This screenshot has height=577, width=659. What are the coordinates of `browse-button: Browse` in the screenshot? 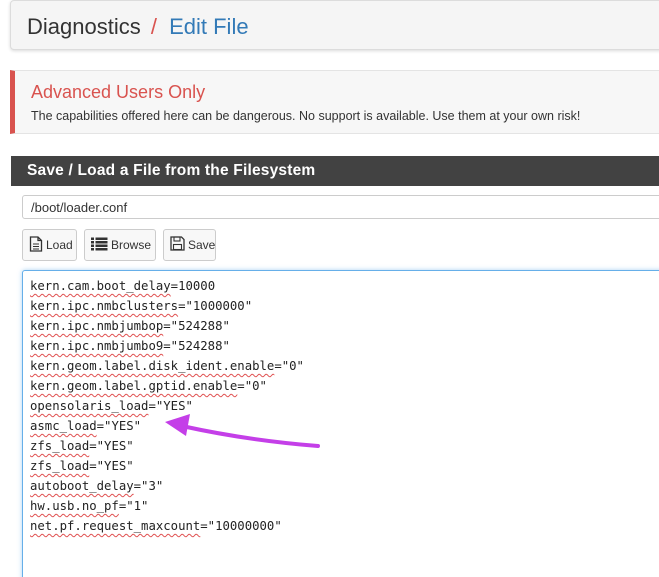 It's located at (120, 245).